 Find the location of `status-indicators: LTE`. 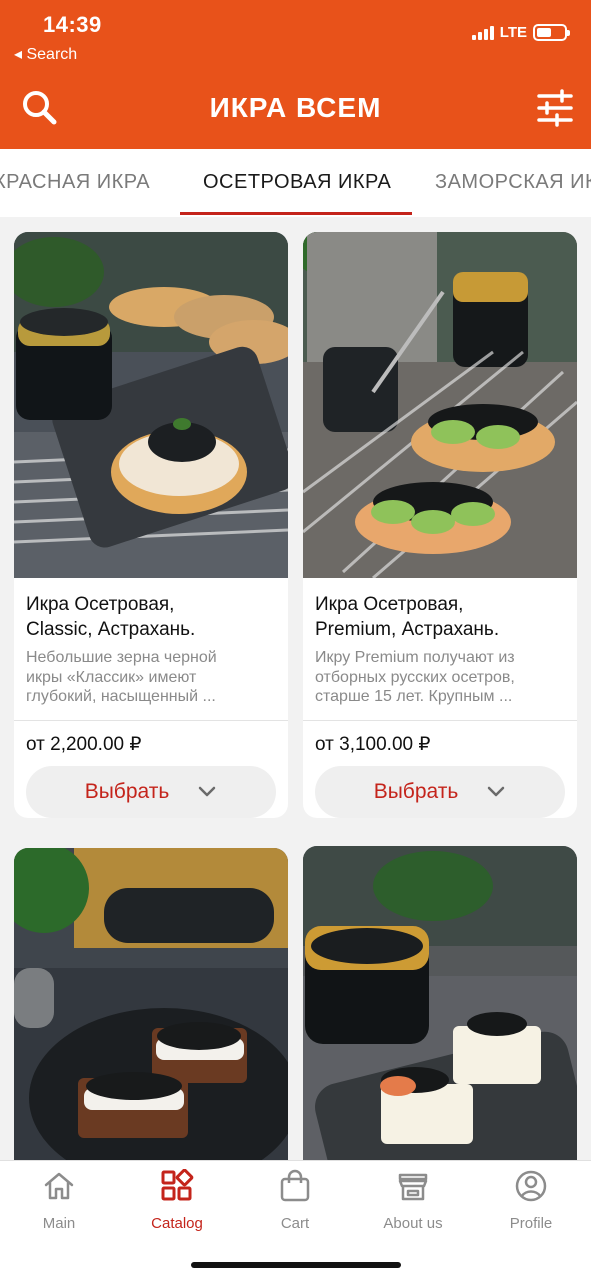

status-indicators: LTE is located at coordinates (520, 32).